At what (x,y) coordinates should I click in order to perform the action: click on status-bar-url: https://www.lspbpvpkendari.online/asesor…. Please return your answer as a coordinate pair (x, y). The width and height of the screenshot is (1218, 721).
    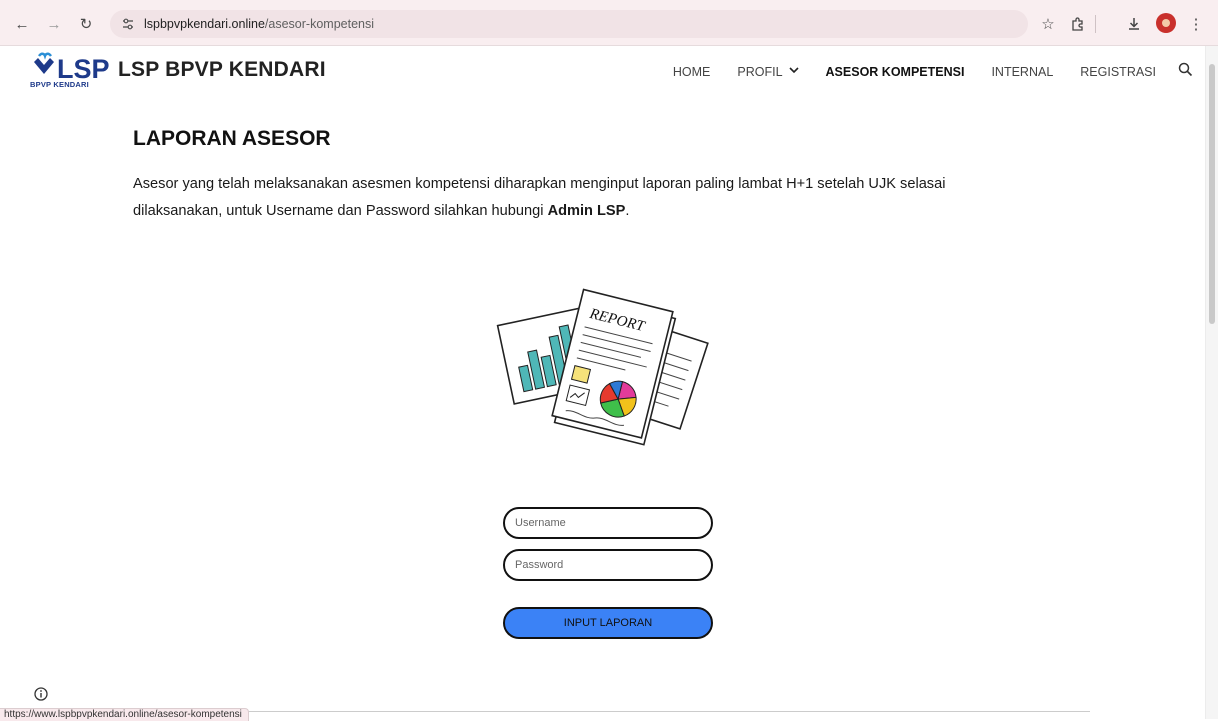
    Looking at the image, I should click on (124, 714).